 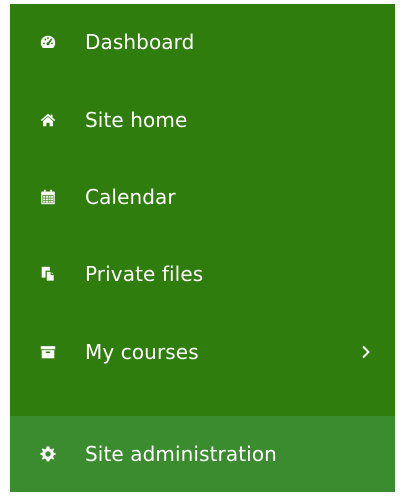 What do you see at coordinates (130, 197) in the screenshot?
I see `nav-item-label: Calendar` at bounding box center [130, 197].